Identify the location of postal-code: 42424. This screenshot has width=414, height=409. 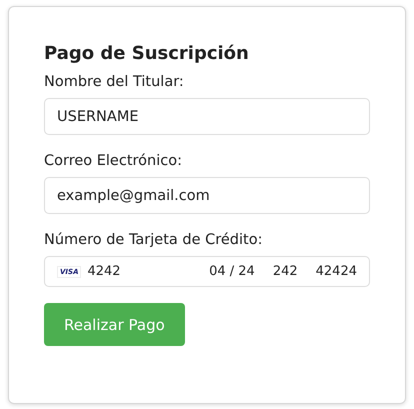
(336, 271).